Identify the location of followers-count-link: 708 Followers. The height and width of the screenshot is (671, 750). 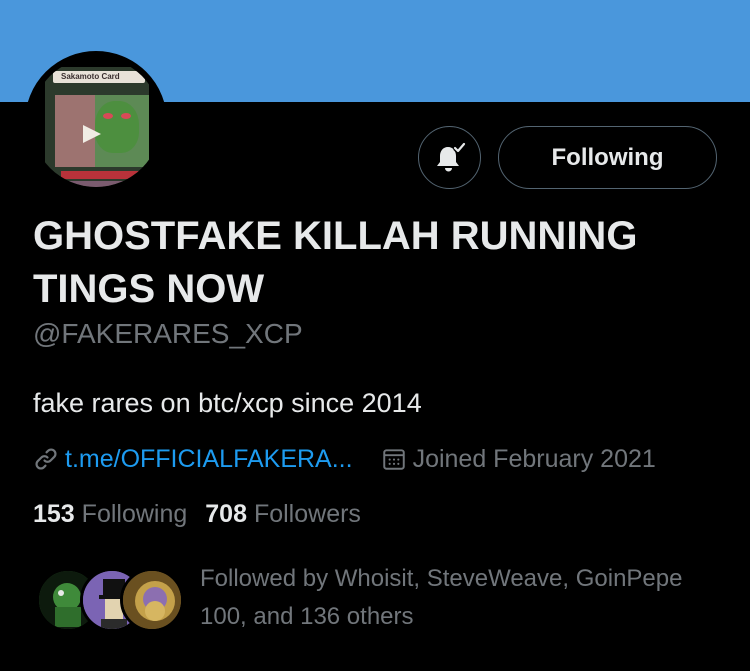
(283, 514).